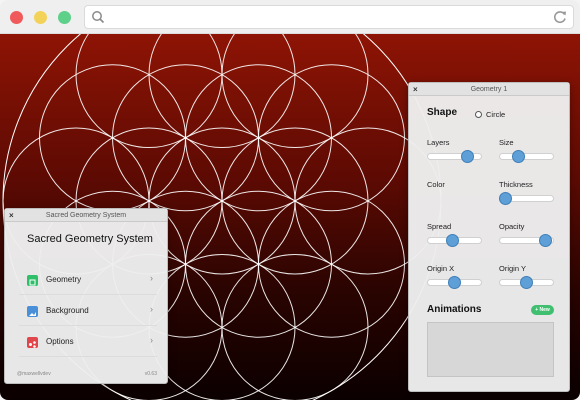 Image resolution: width=580 pixels, height=400 pixels. I want to click on image-icon, so click(32, 311).